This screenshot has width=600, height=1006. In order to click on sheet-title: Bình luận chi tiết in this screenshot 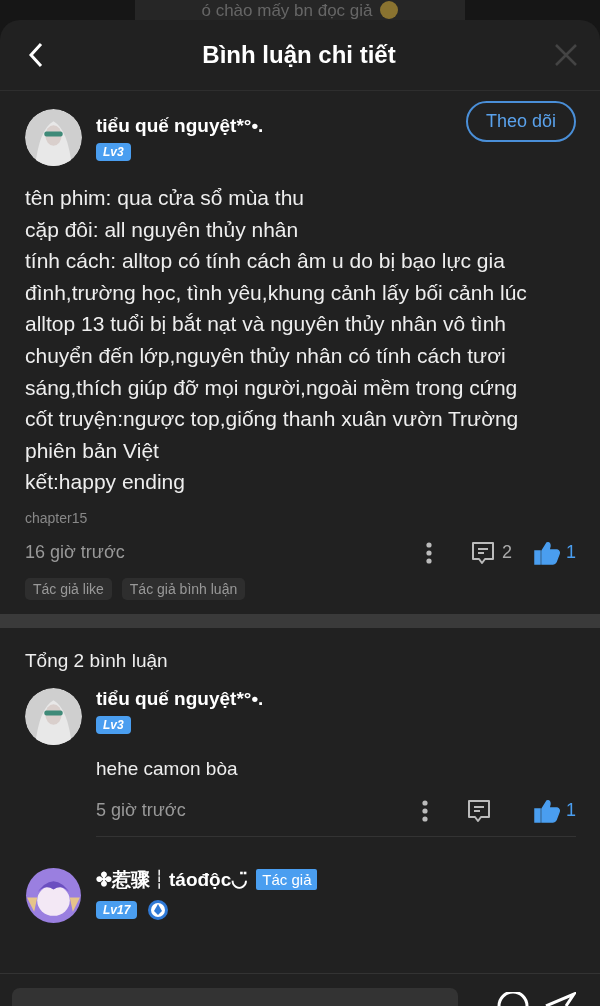, I will do `click(299, 55)`.